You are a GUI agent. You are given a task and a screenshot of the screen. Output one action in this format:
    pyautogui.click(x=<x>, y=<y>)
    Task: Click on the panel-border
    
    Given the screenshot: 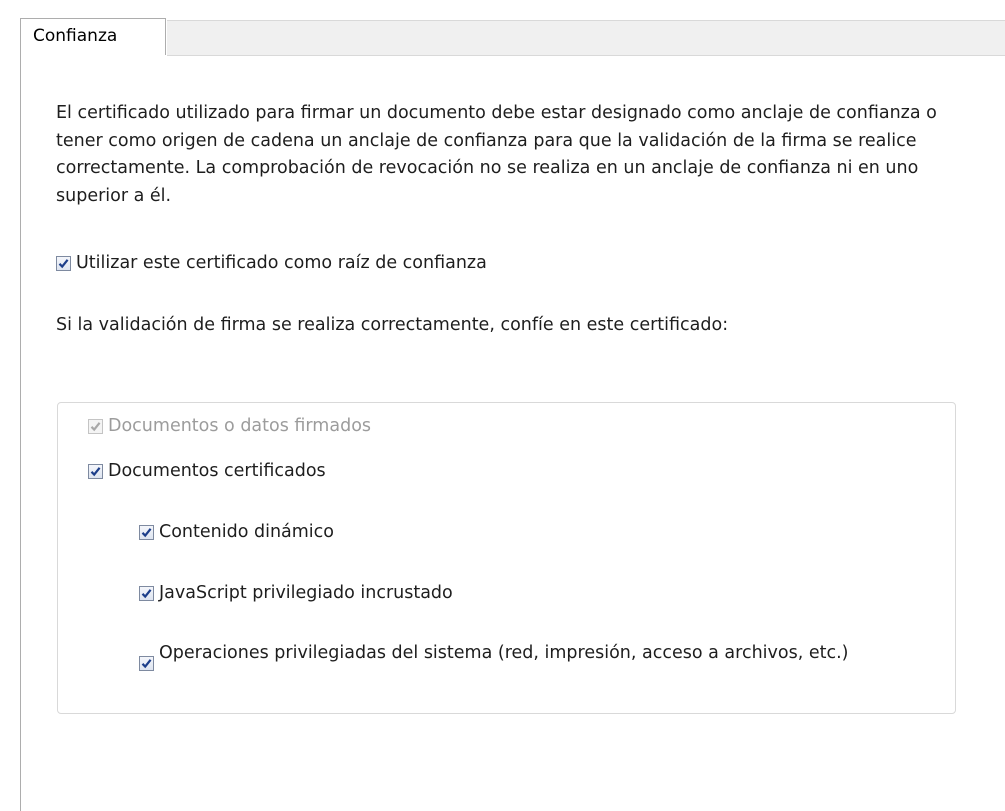 What is the action you would take?
    pyautogui.click(x=20, y=432)
    